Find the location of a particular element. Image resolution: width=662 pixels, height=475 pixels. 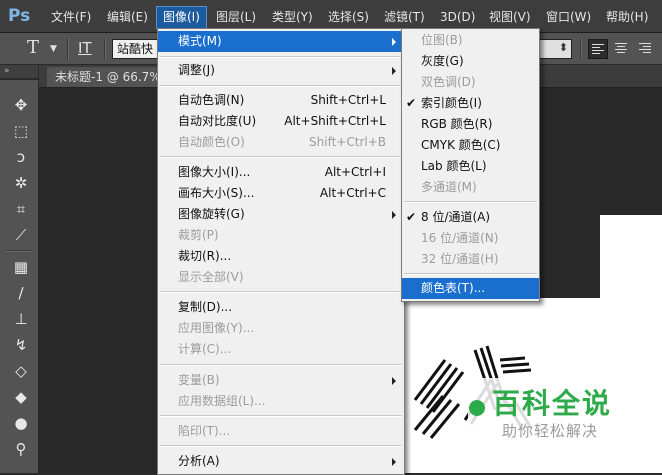

font-family-field: 站酷快 is located at coordinates (137, 49).